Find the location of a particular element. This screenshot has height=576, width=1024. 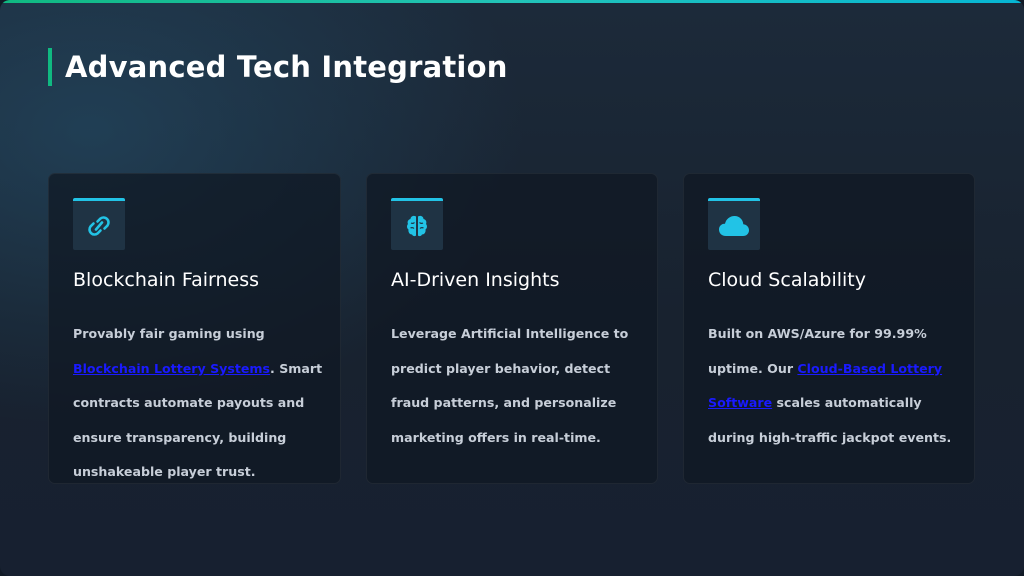

brain-icon is located at coordinates (417, 225).